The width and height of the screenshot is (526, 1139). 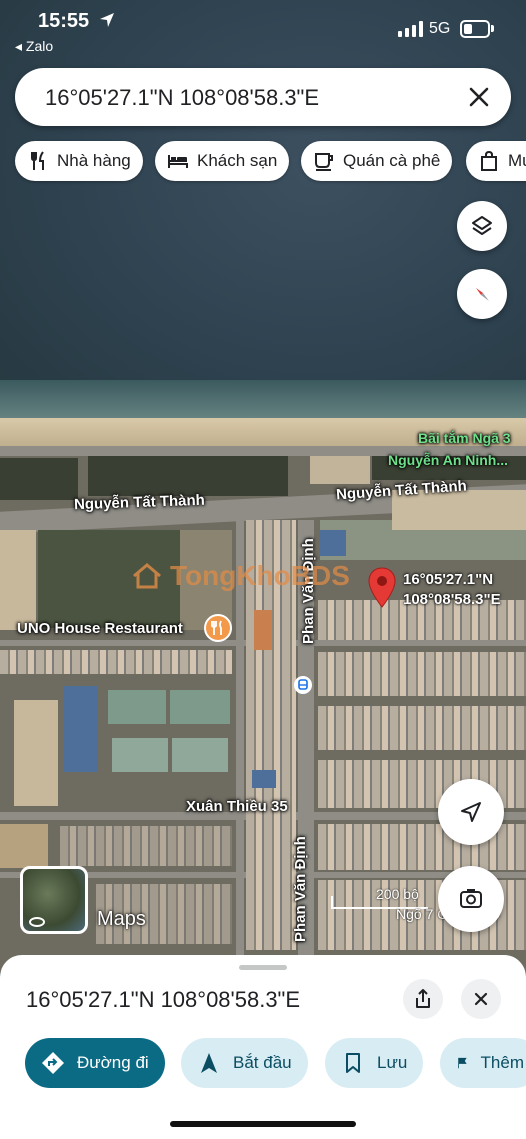 I want to click on chip-hotels: Khách sạn, so click(x=222, y=161).